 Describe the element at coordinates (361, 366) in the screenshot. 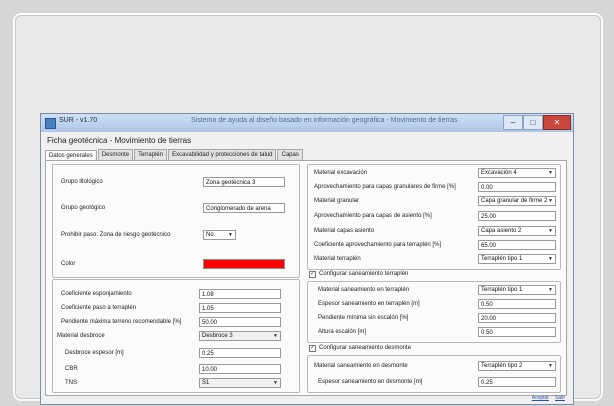

I see `mat-desmonte-label: Material saneamiento en desmonte` at that location.